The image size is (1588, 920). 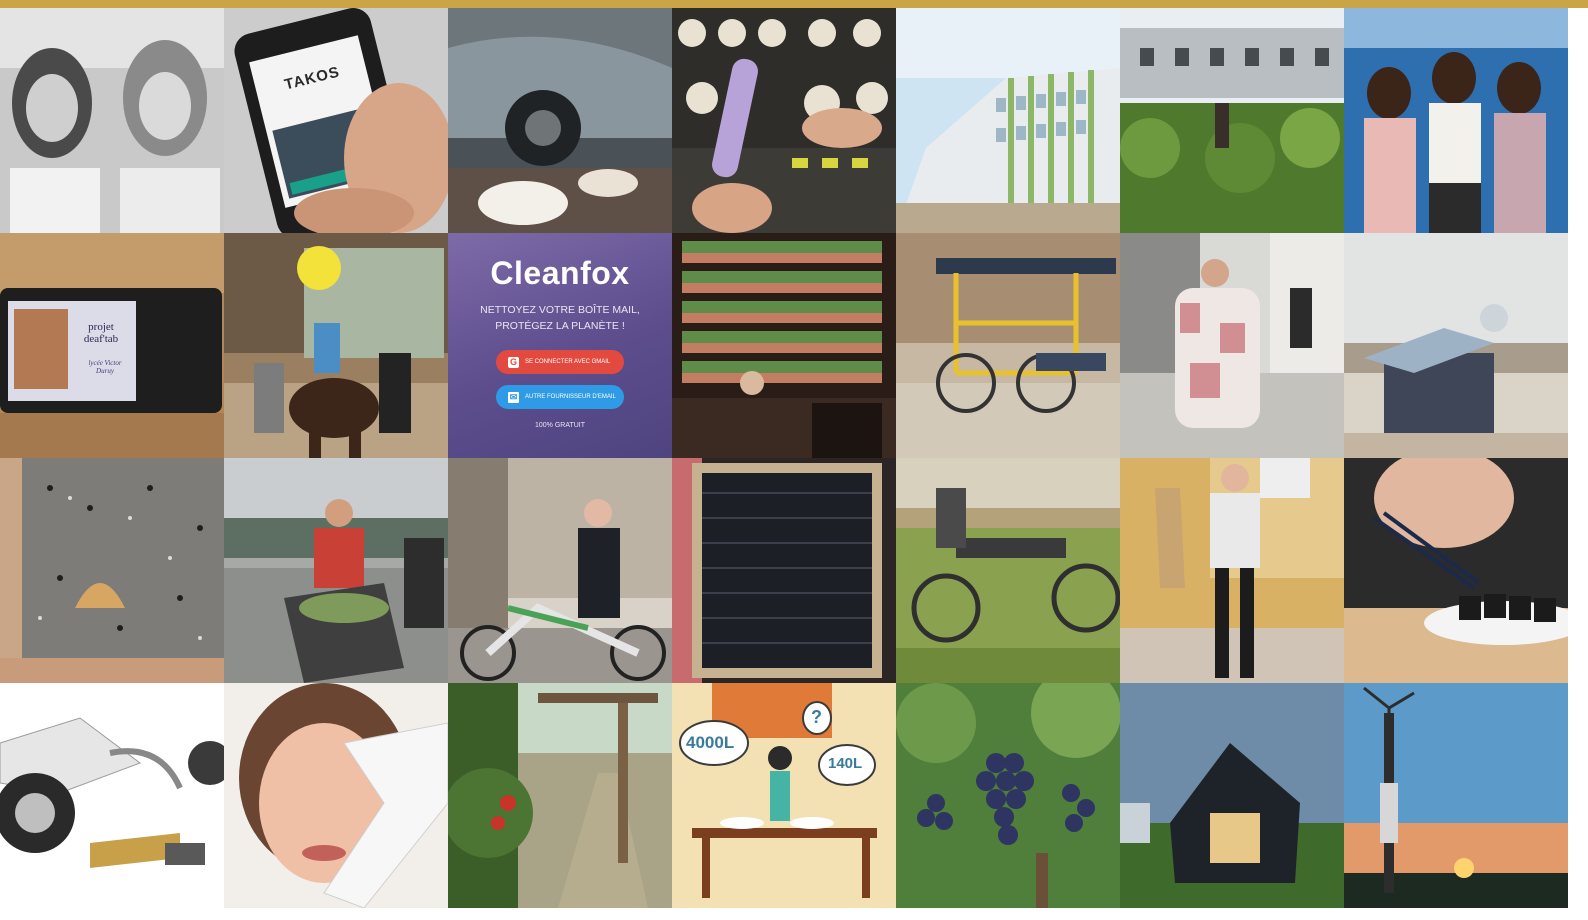 I want to click on tile-solar-bike, so click(x=1008, y=345).